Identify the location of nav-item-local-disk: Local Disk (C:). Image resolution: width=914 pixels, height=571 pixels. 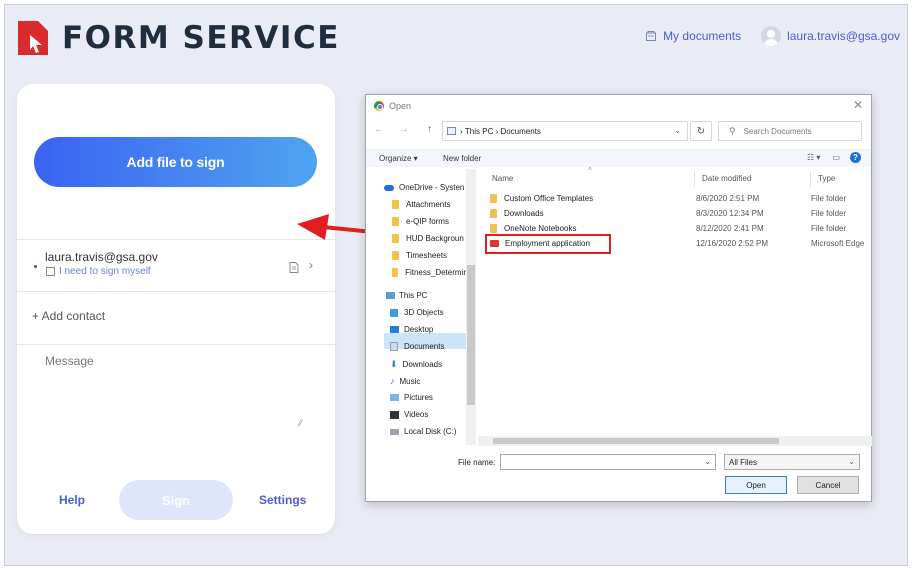
(428, 431).